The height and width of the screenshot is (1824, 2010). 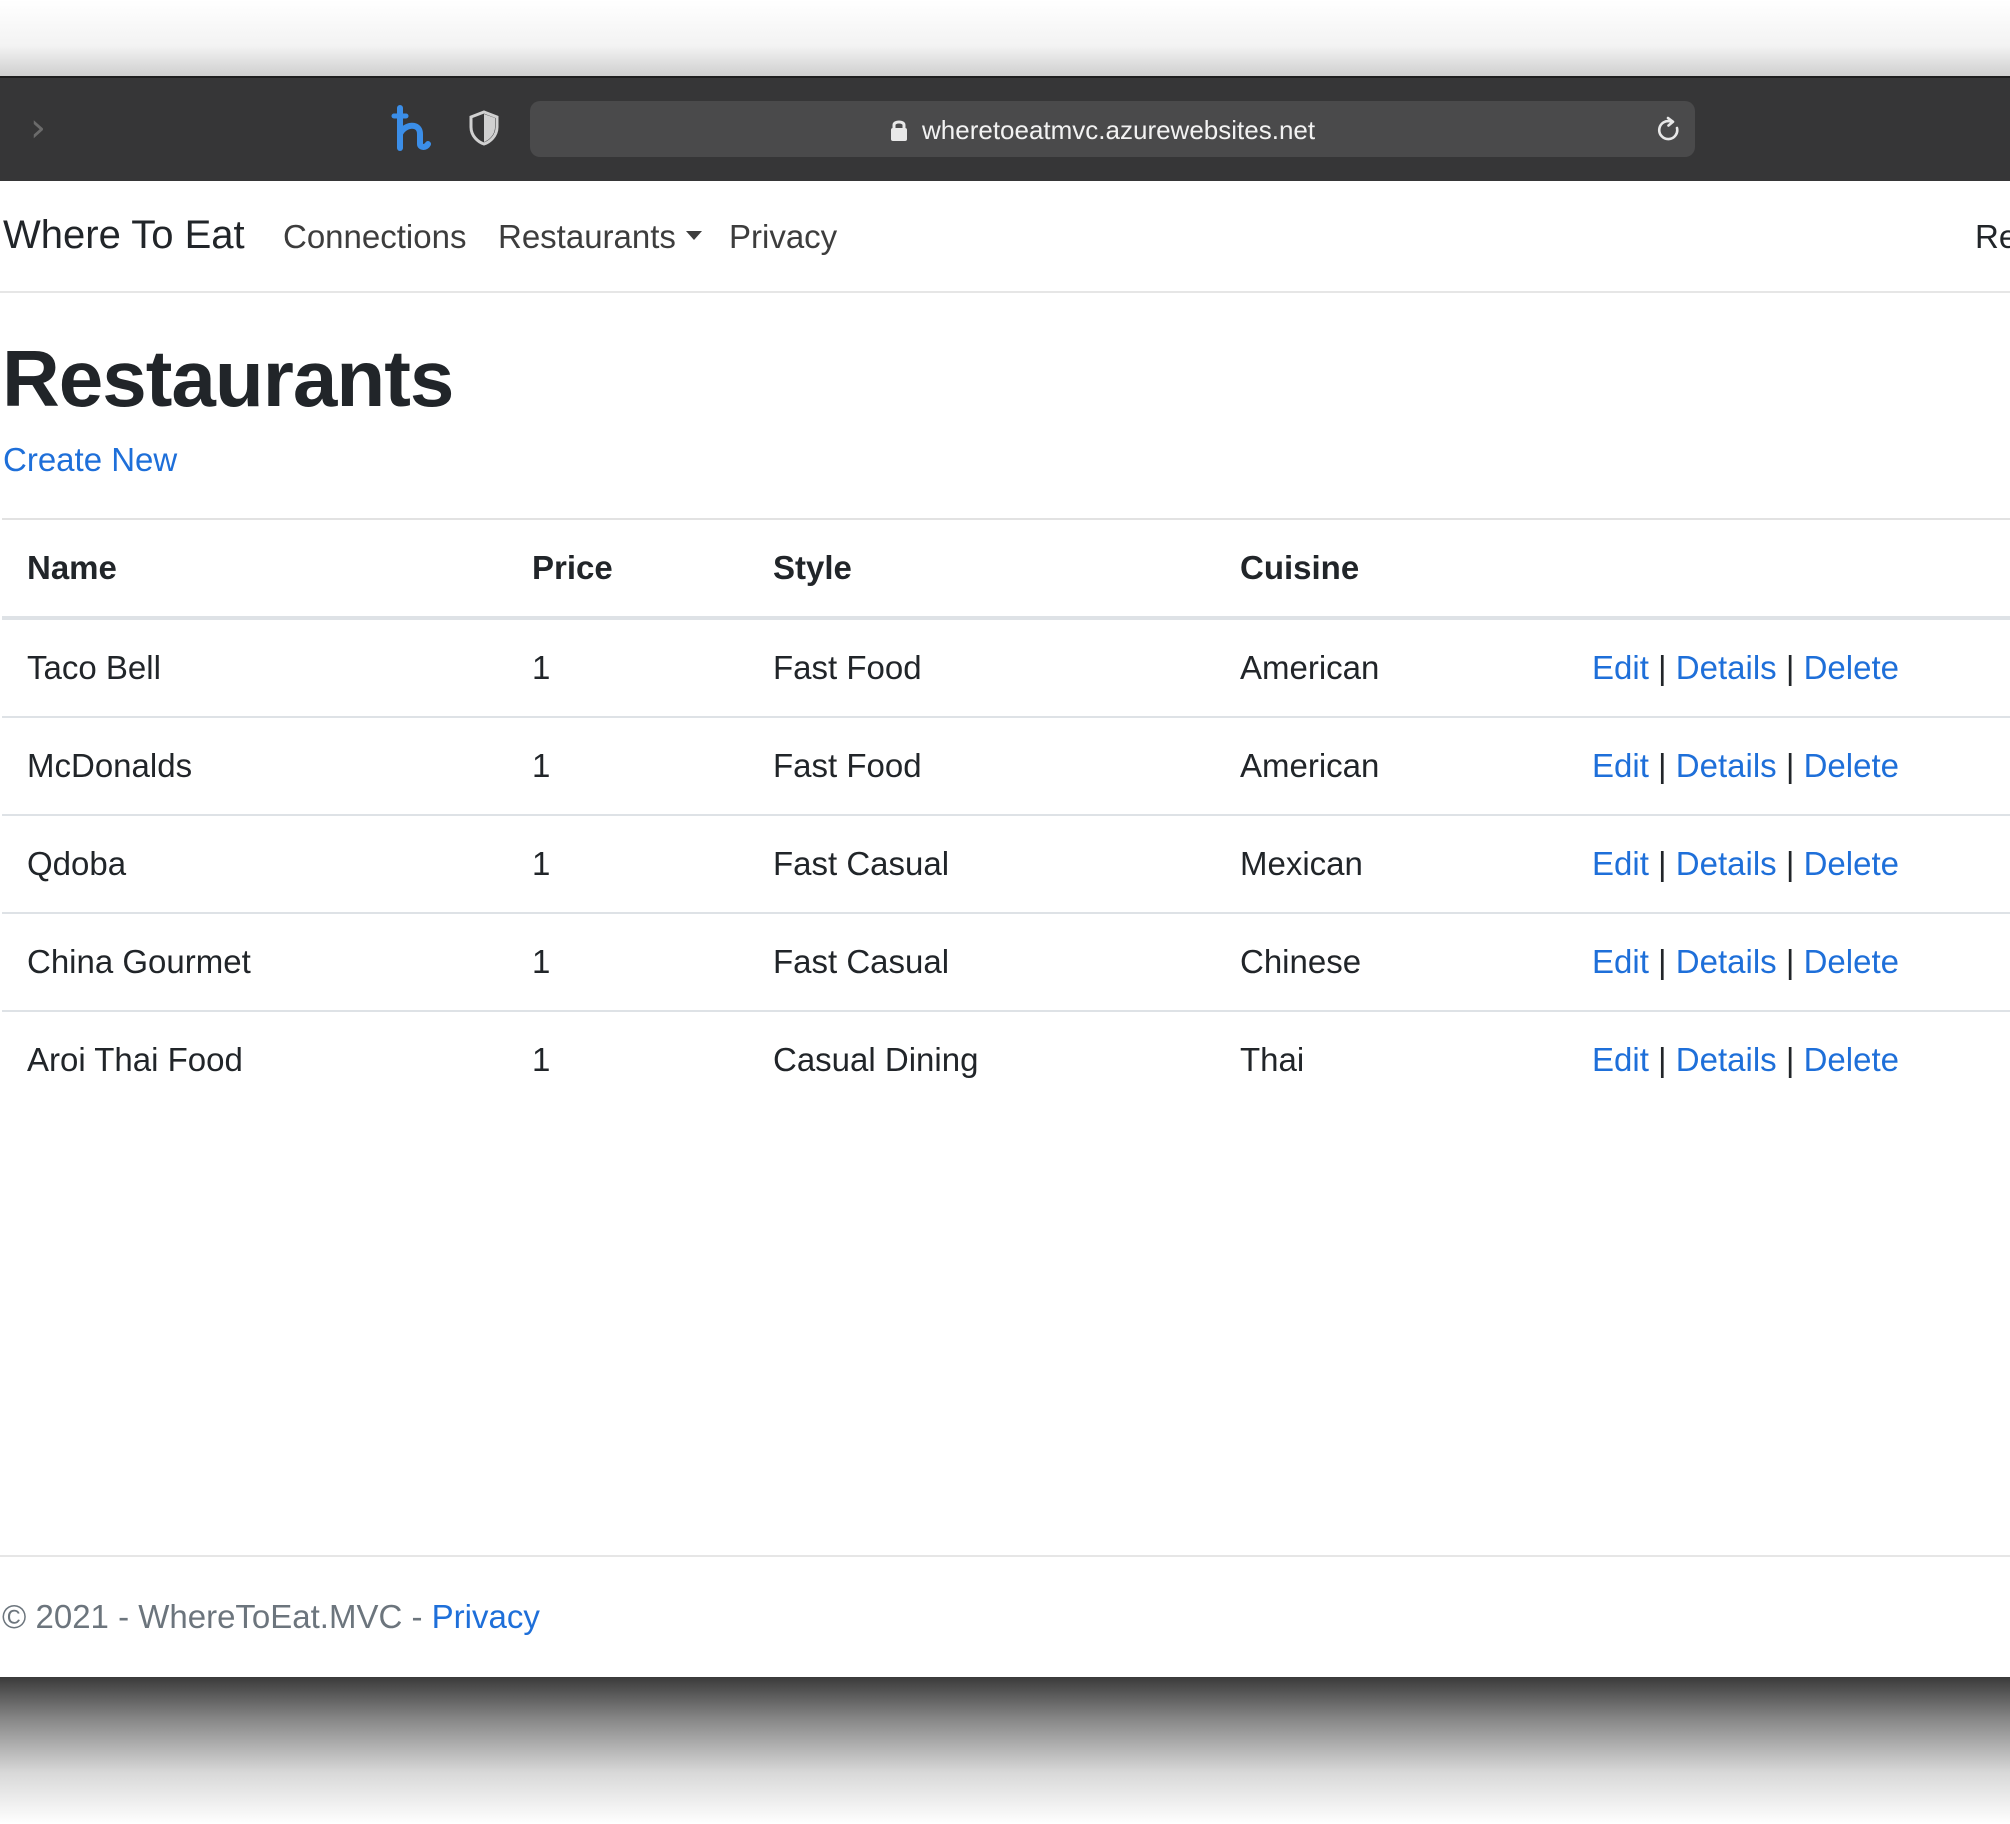 I want to click on site-footer: © 2021 - WhereToEat.MVC - Privacy, so click(x=1005, y=1616).